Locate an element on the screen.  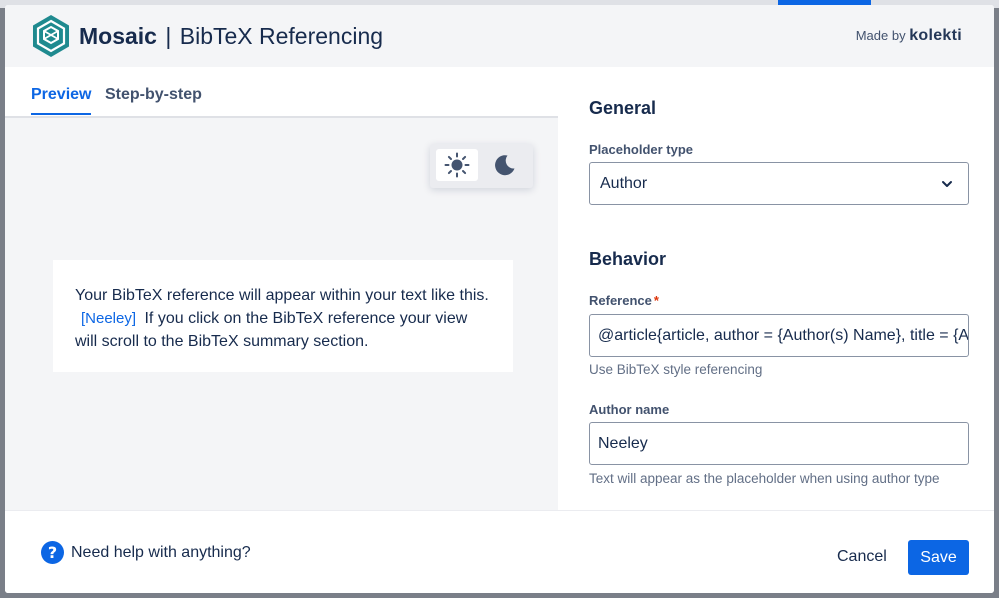
reference-label: Reference * is located at coordinates (624, 300).